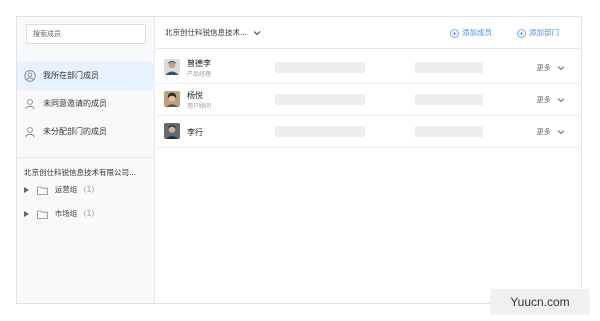 The height and width of the screenshot is (321, 600). I want to click on member-name: 杨悦, so click(195, 95).